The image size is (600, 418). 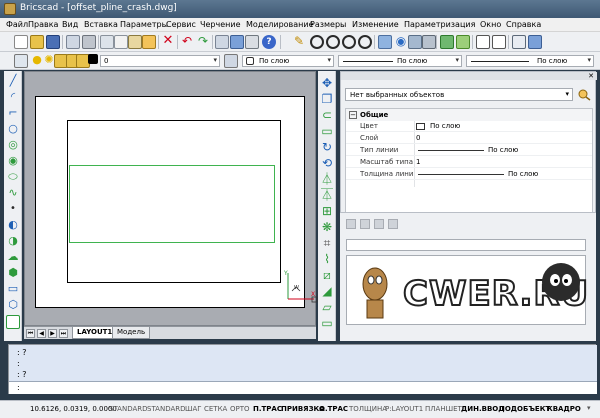 I want to click on explode-icon: ▭, so click(x=327, y=324).